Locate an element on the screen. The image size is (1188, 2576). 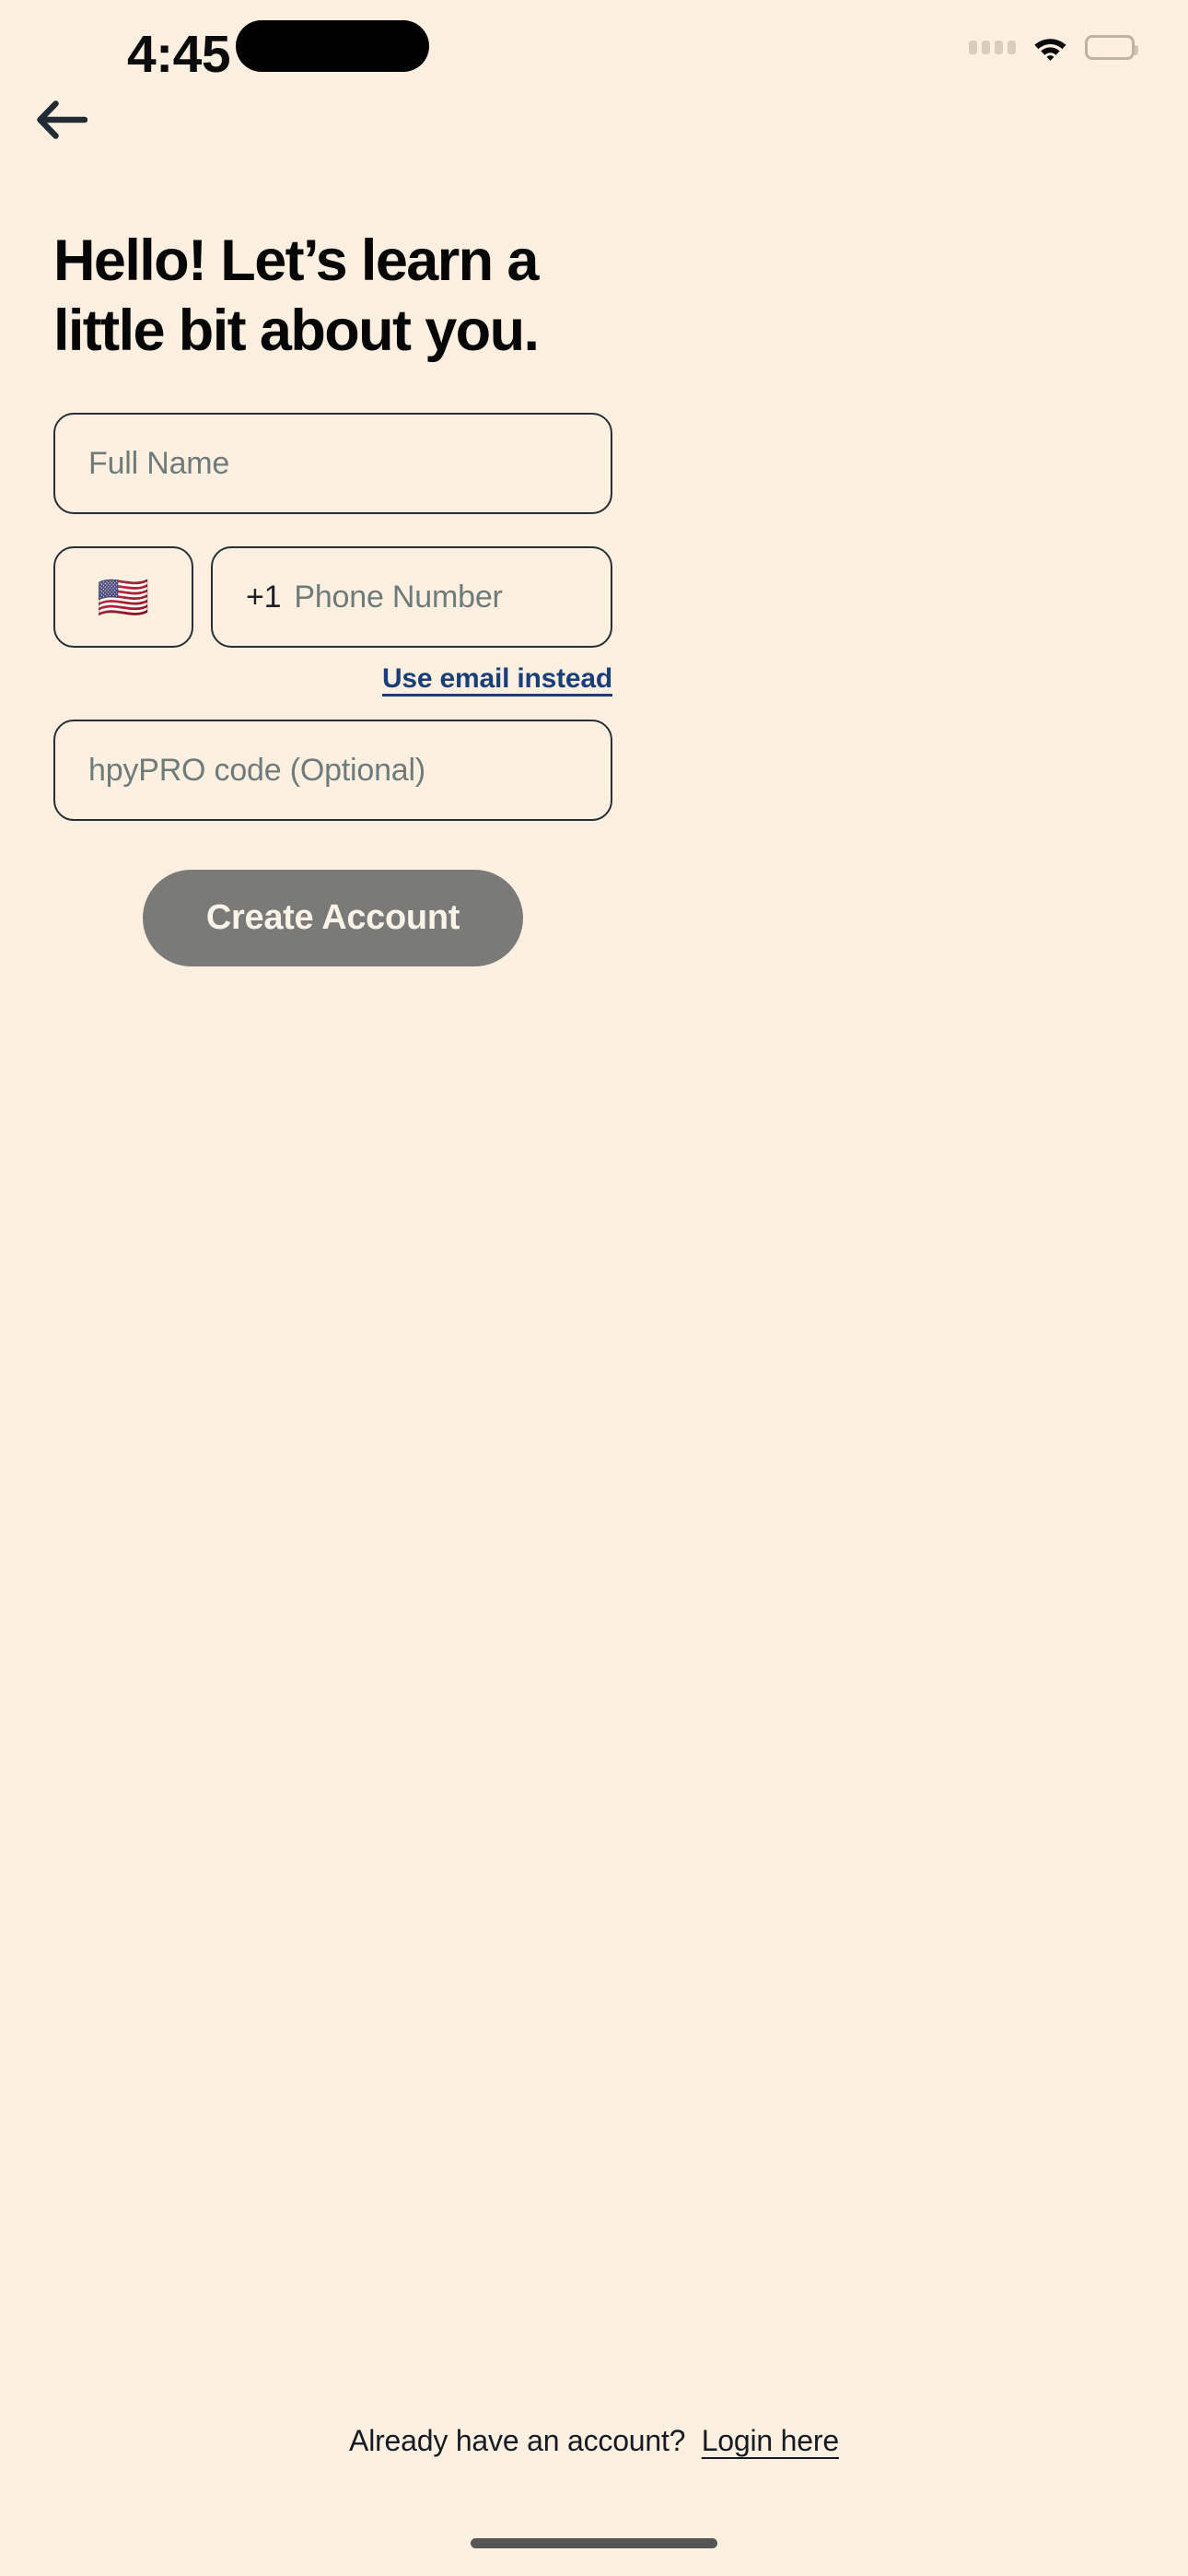
page-title-line-2: little bit about you. is located at coordinates (296, 331).